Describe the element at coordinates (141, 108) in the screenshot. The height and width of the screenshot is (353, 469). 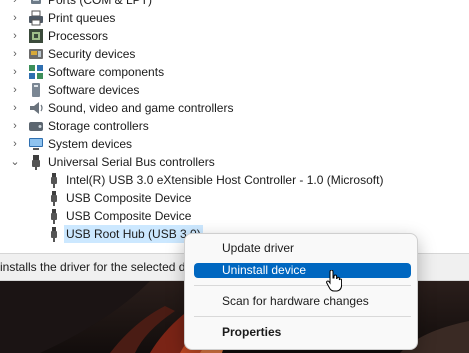
I see `tree-item-label: Sound, video and game controllers` at that location.